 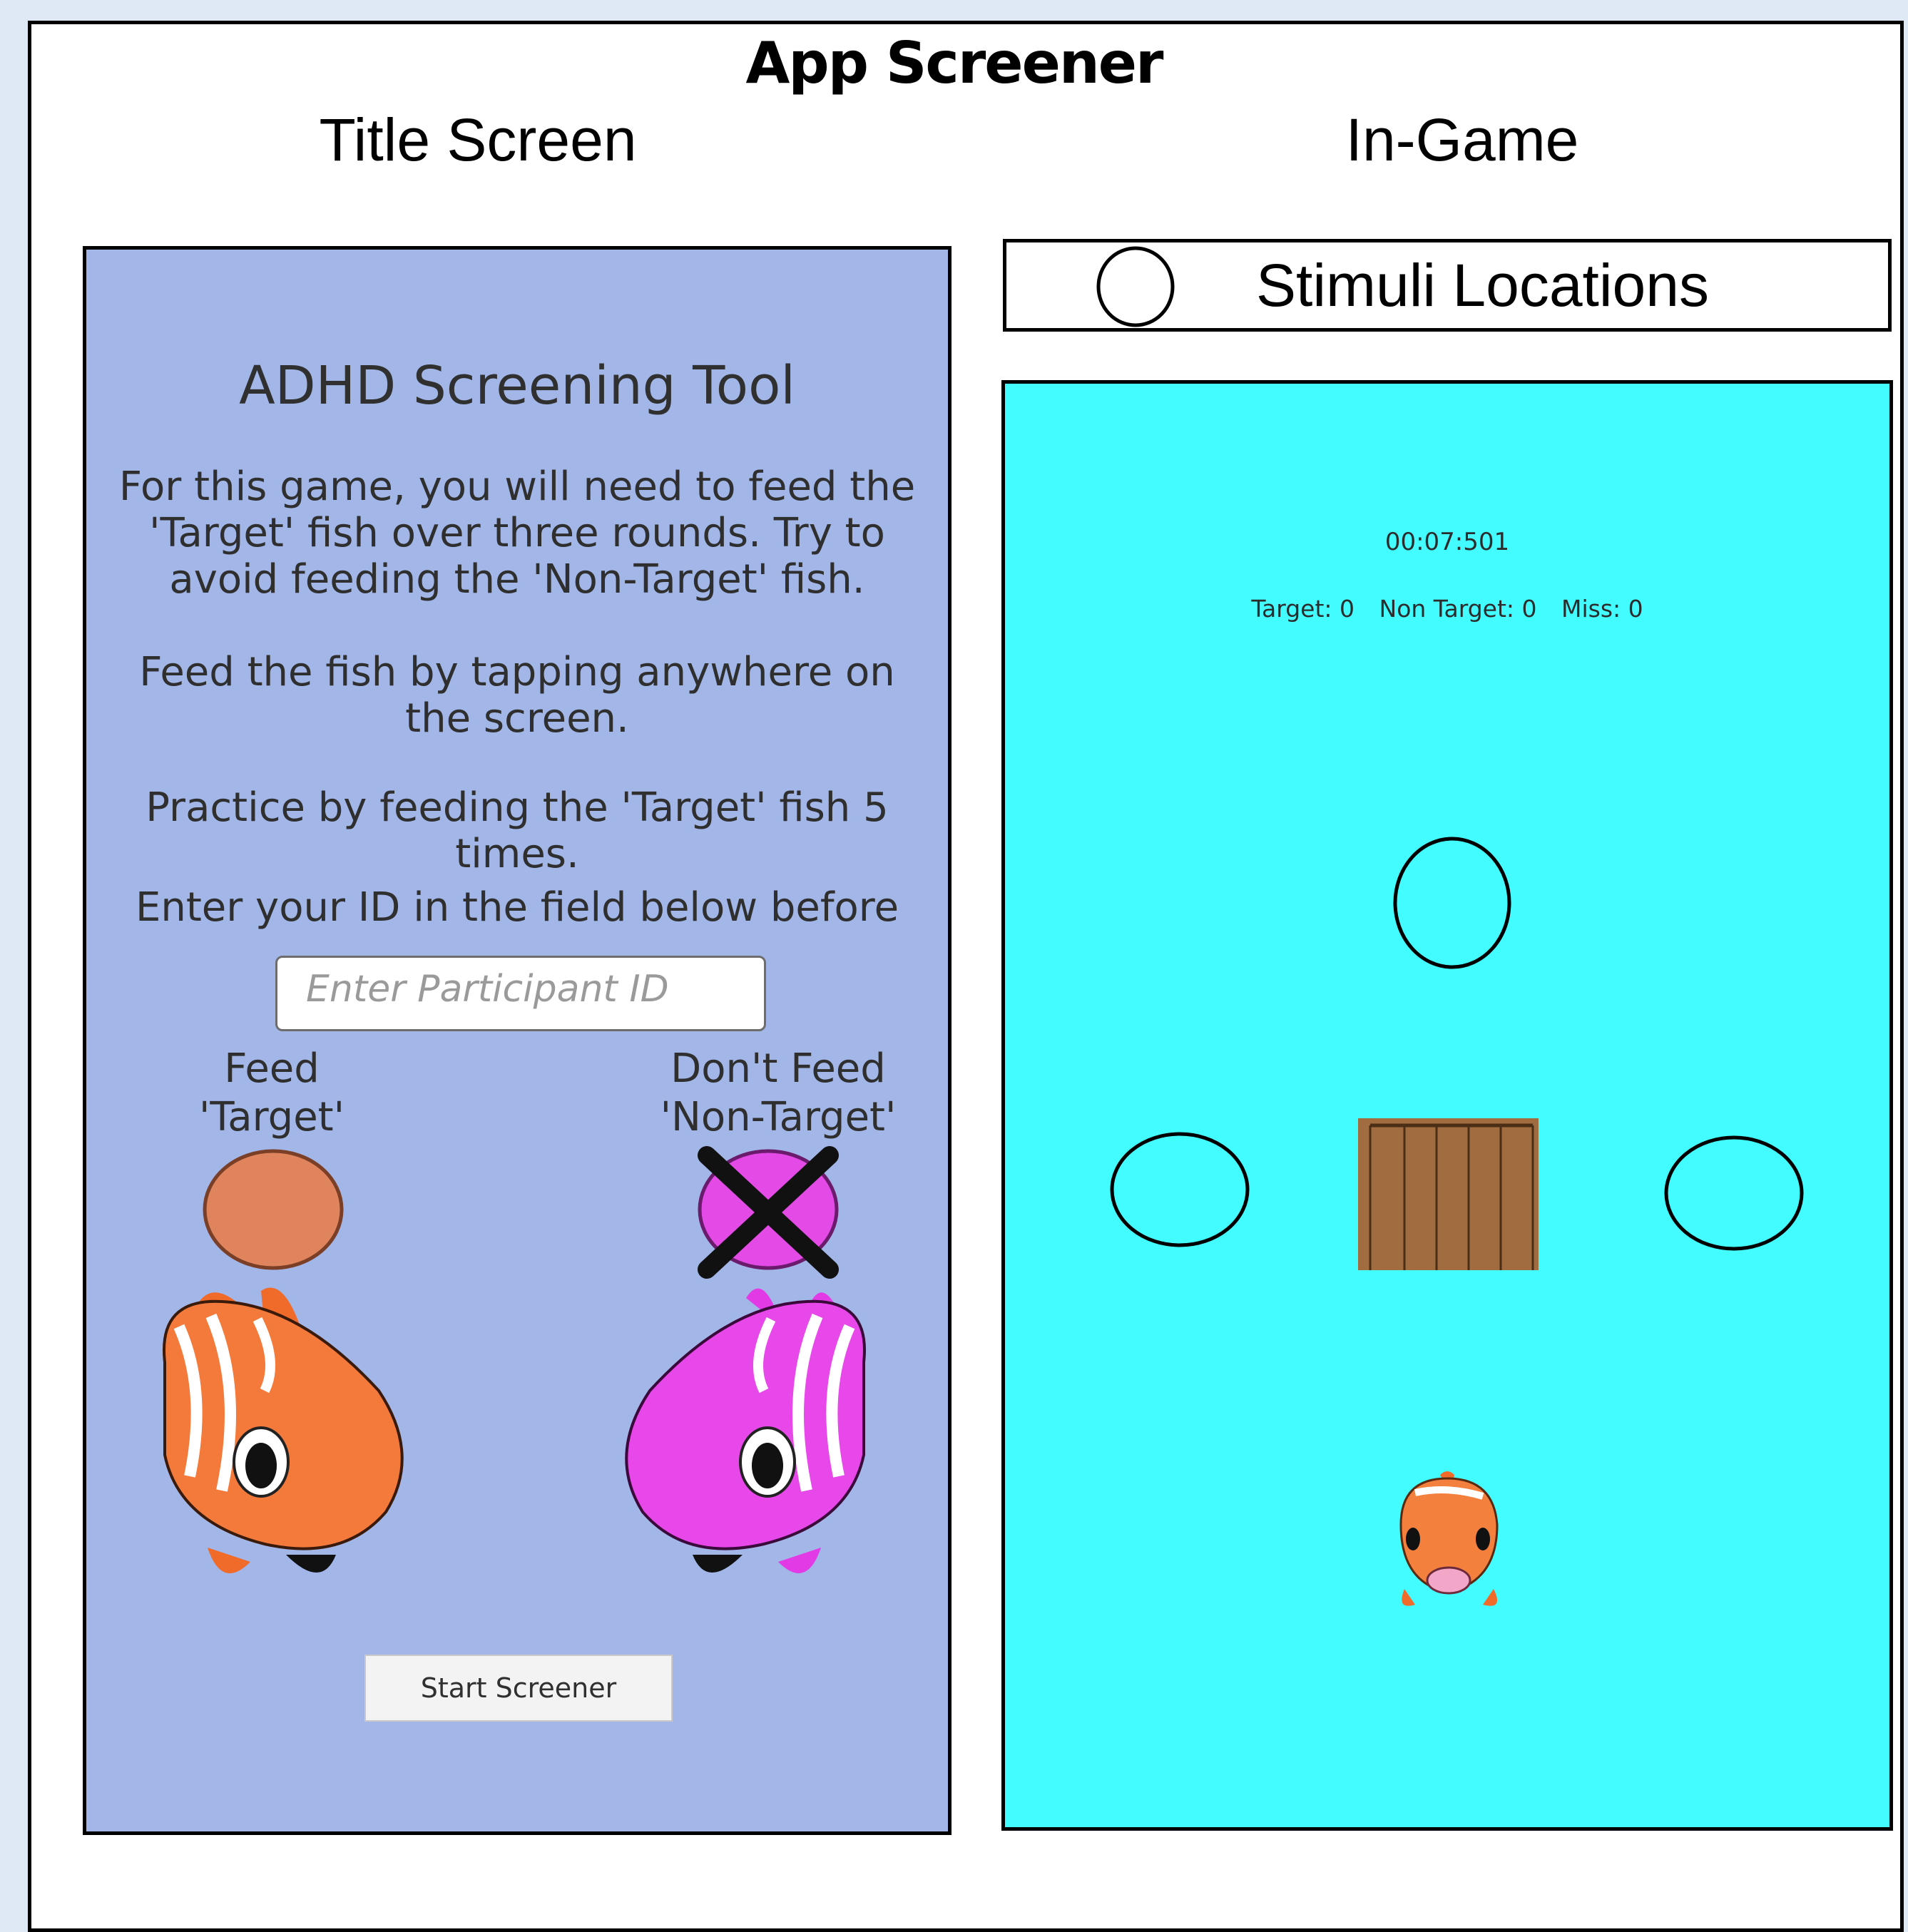 I want to click on game-graphics, so click(x=1457, y=1221).